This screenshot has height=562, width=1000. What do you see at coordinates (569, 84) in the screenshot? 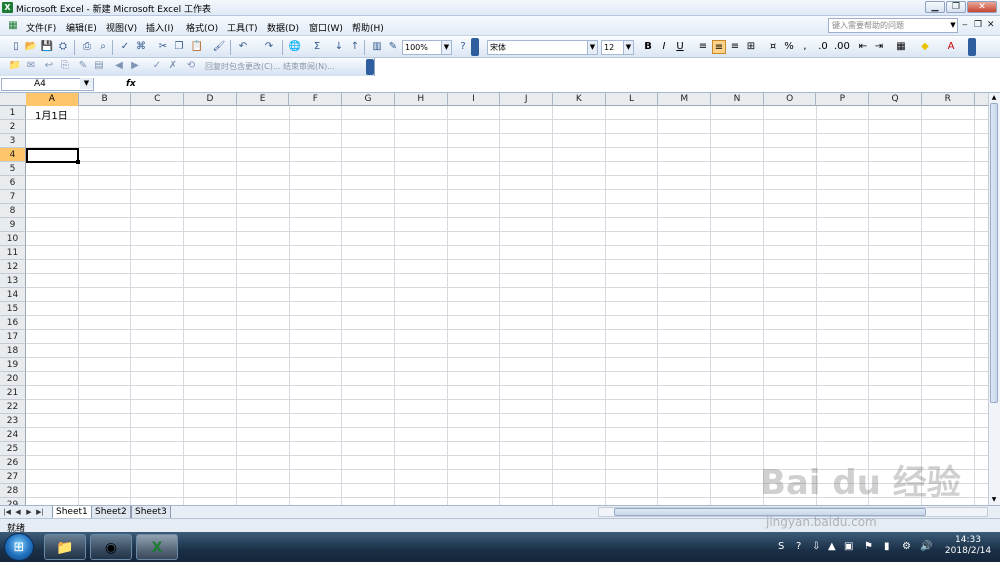
I see `formula-input` at bounding box center [569, 84].